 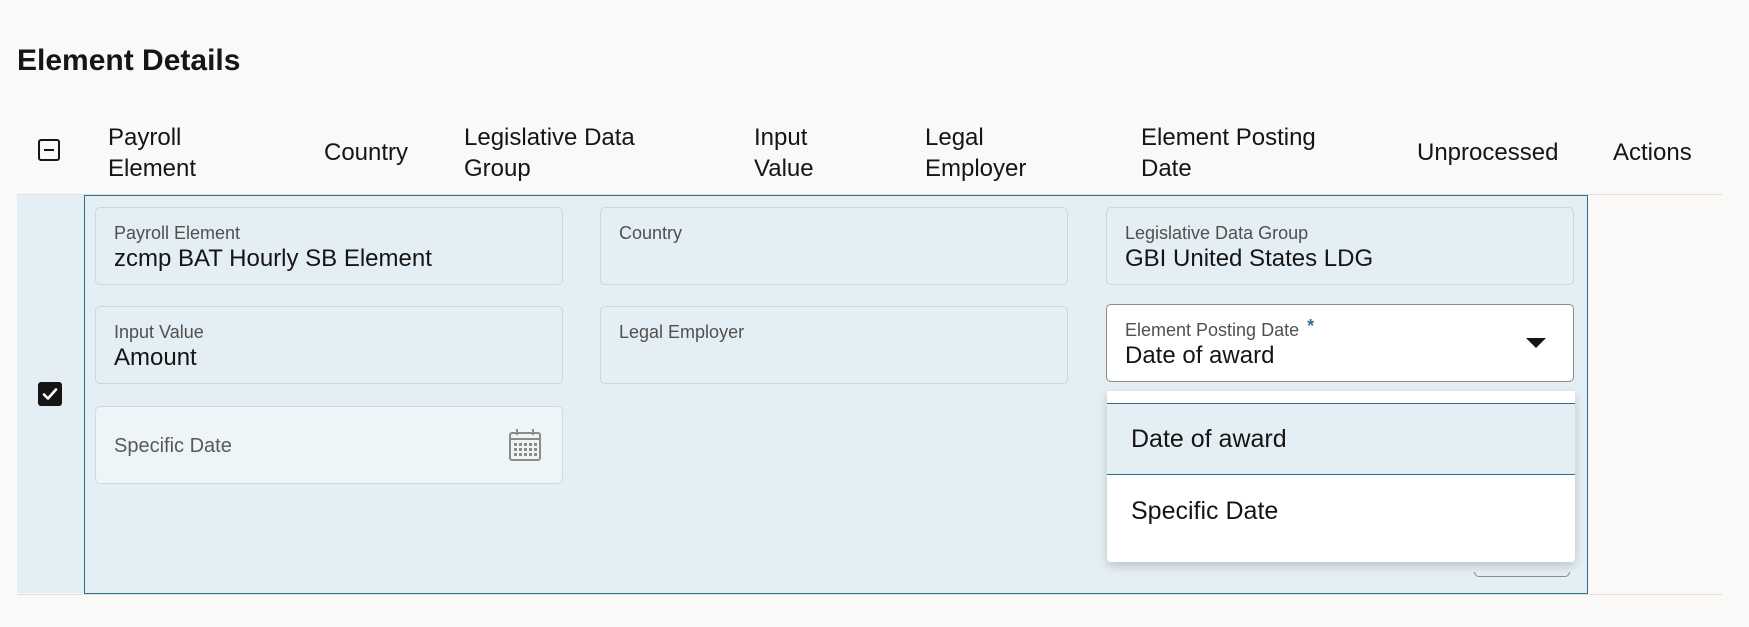 What do you see at coordinates (1200, 355) in the screenshot?
I see `field-value: Date of award` at bounding box center [1200, 355].